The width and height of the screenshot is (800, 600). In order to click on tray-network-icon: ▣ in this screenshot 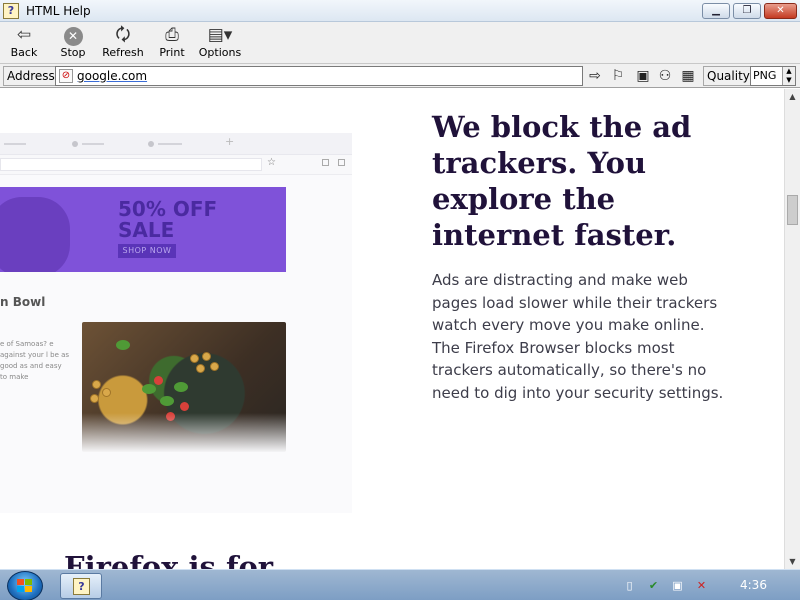, I will do `click(677, 585)`.